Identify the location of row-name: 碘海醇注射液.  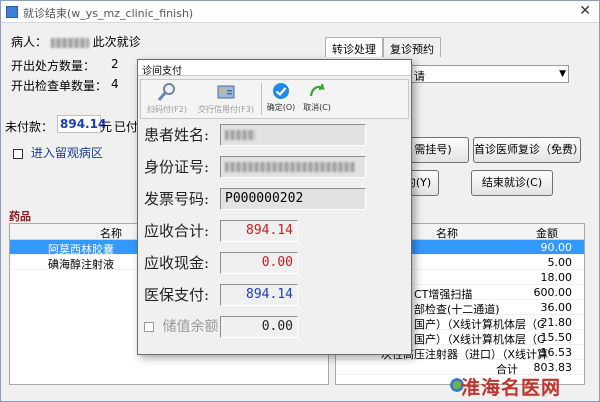
(81, 264).